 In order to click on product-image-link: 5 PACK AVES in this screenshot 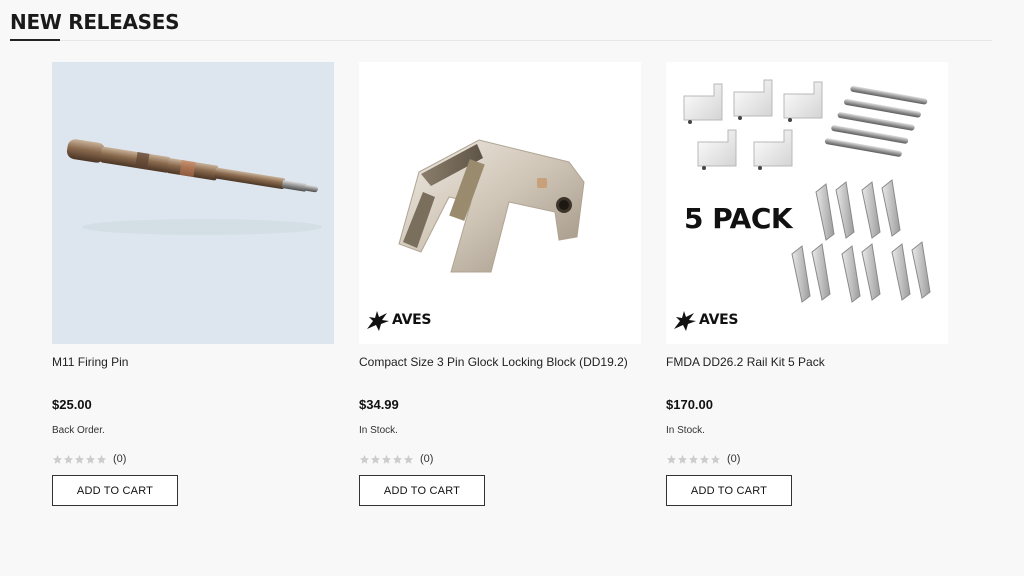, I will do `click(807, 203)`.